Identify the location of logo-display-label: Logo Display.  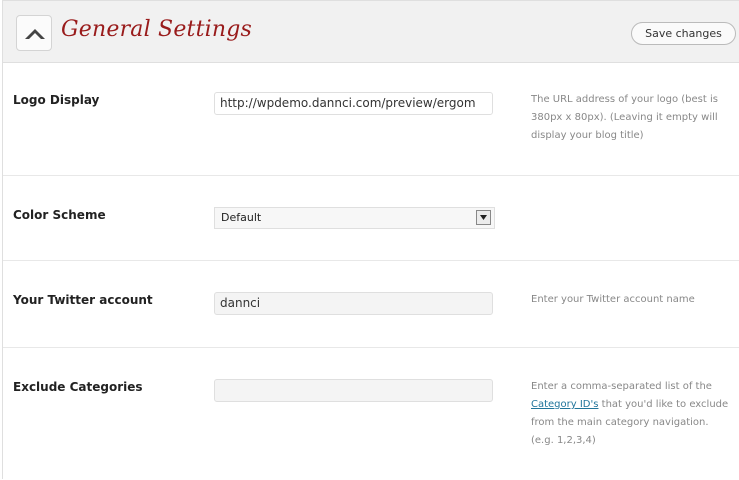
(56, 100).